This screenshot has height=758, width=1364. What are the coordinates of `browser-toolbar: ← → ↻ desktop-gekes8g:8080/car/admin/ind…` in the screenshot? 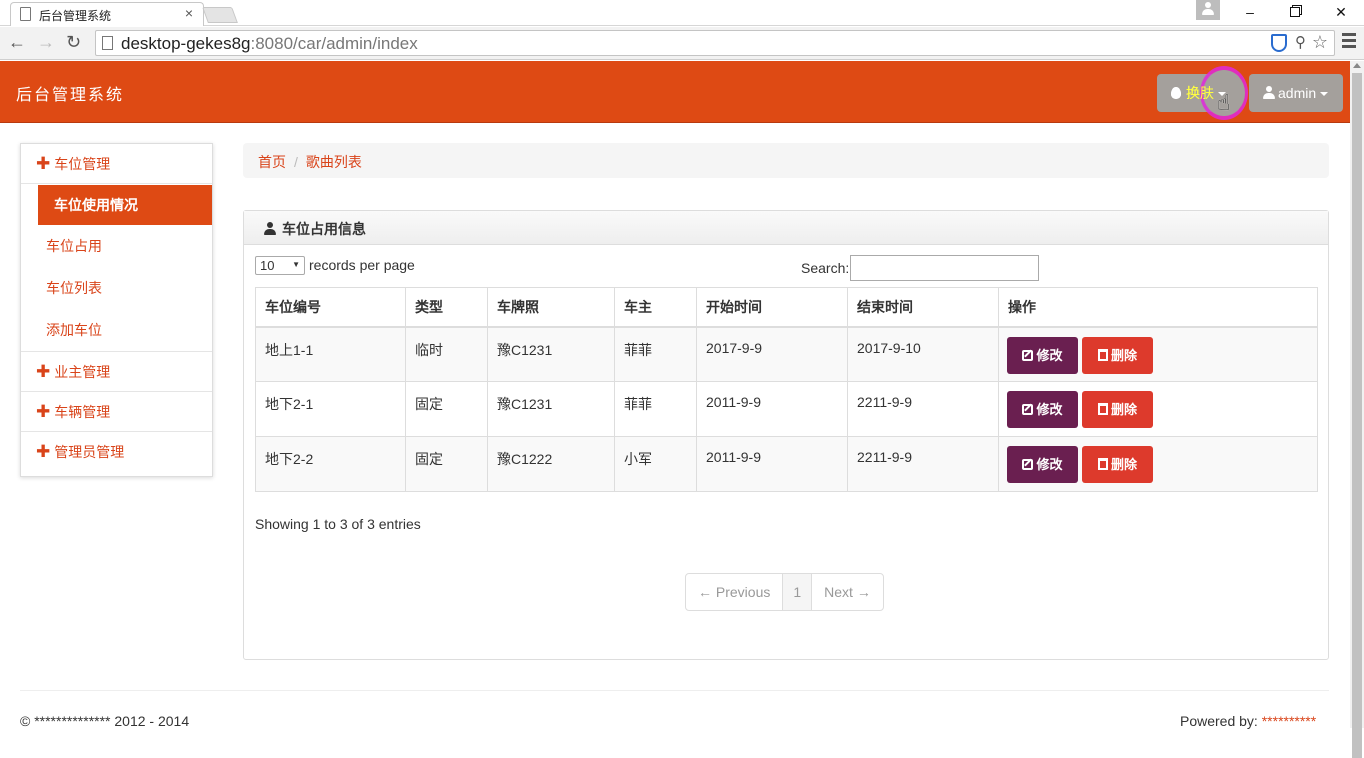 It's located at (682, 43).